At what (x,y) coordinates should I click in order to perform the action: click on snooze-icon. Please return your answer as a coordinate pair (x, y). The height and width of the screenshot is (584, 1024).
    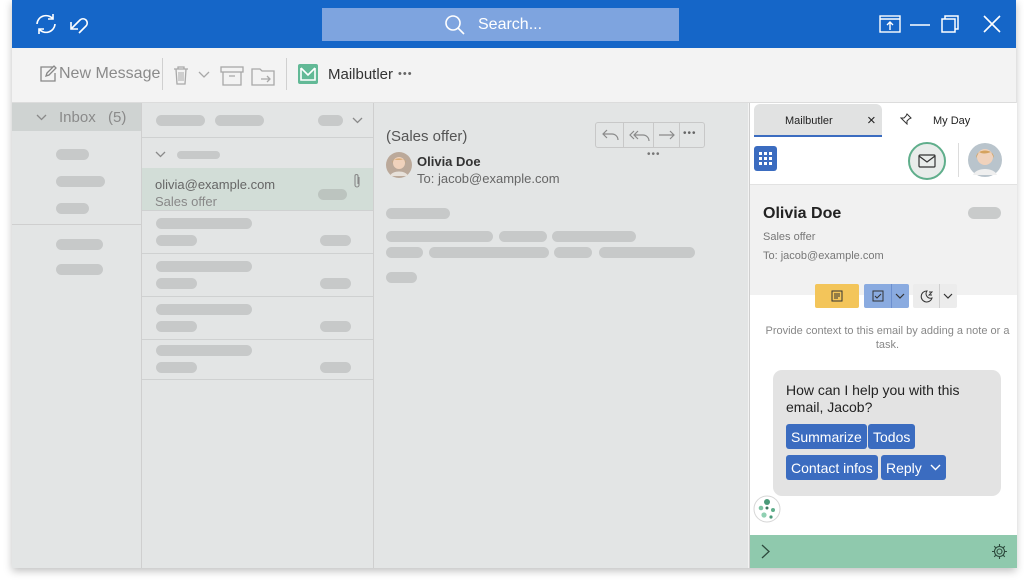
    Looking at the image, I should click on (926, 296).